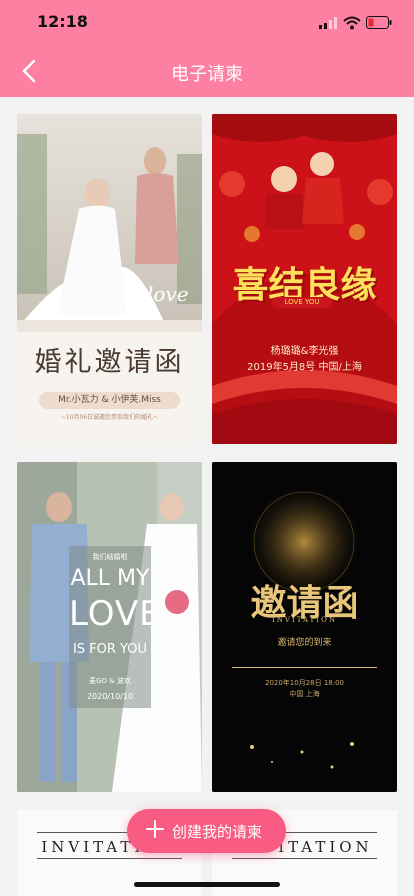 Image resolution: width=414 pixels, height=896 pixels. I want to click on home-indicator, so click(207, 884).